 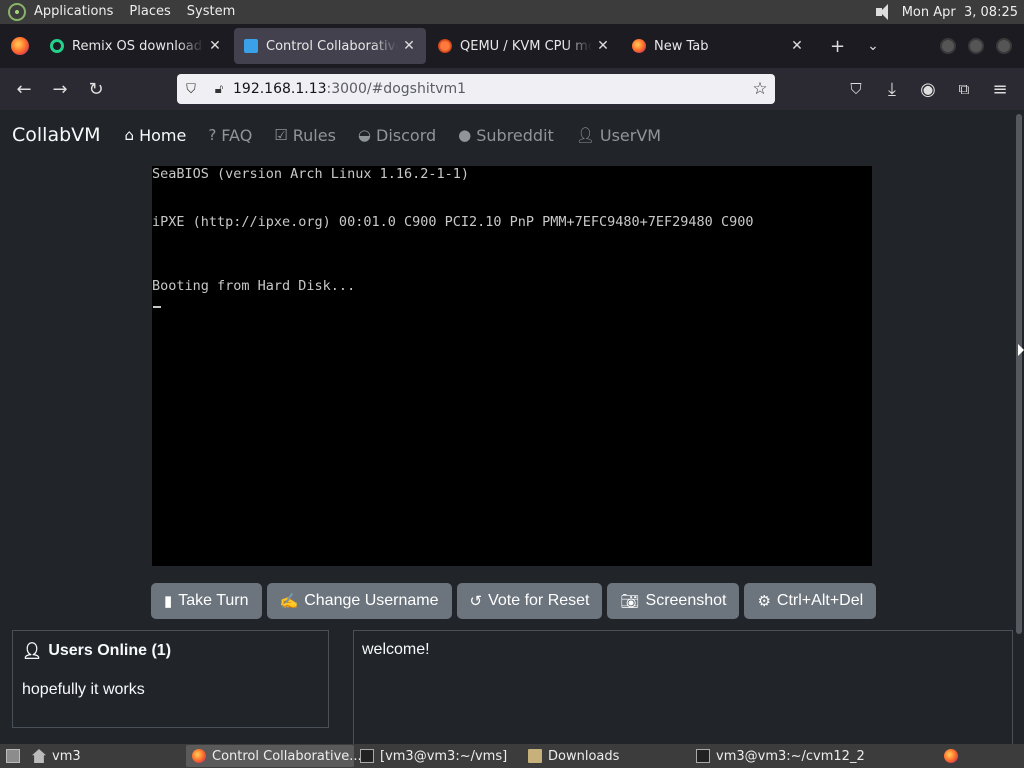 I want to click on chat-panel: welcome!, so click(x=683, y=687).